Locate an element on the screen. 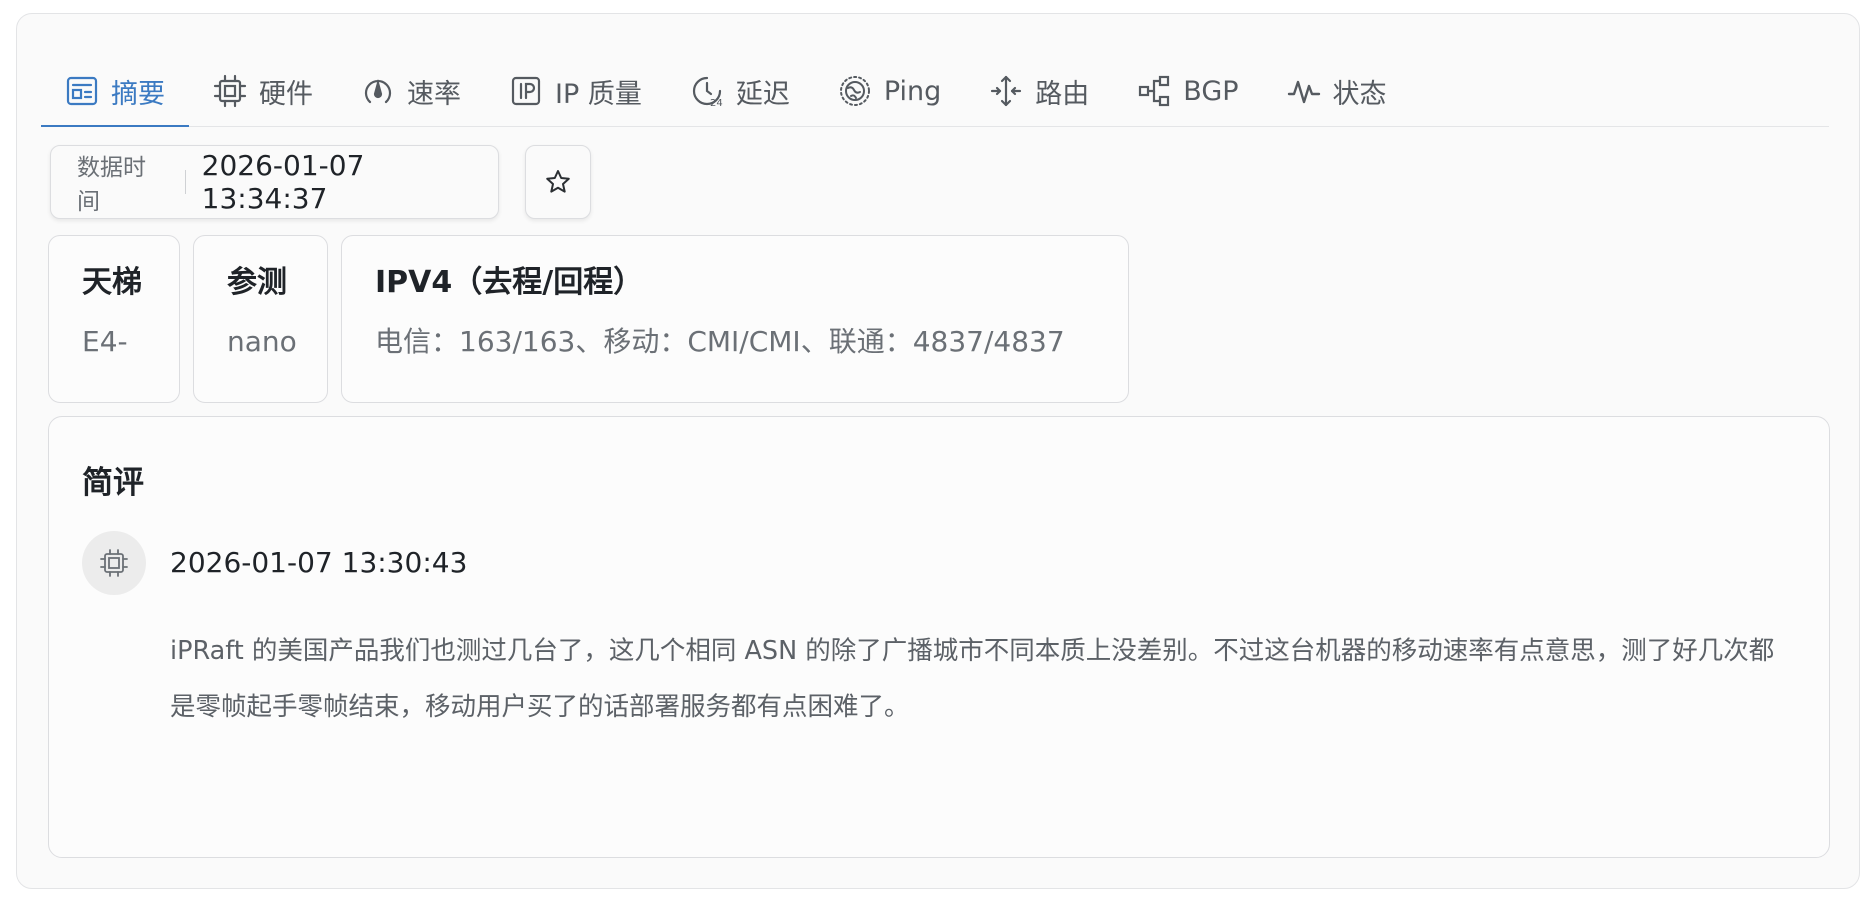 The image size is (1872, 904). tab-speed-label: 速率 is located at coordinates (434, 94).